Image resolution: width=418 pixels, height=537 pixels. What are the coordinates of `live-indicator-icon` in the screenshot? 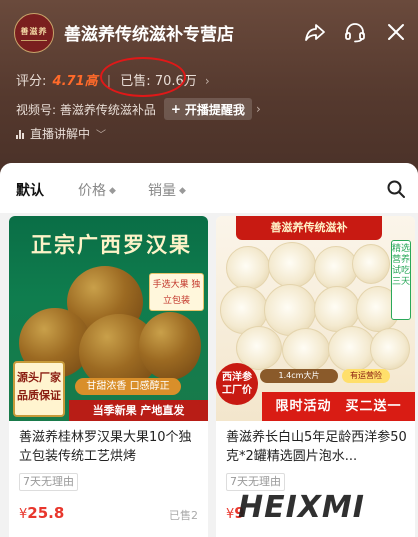 It's located at (20, 134).